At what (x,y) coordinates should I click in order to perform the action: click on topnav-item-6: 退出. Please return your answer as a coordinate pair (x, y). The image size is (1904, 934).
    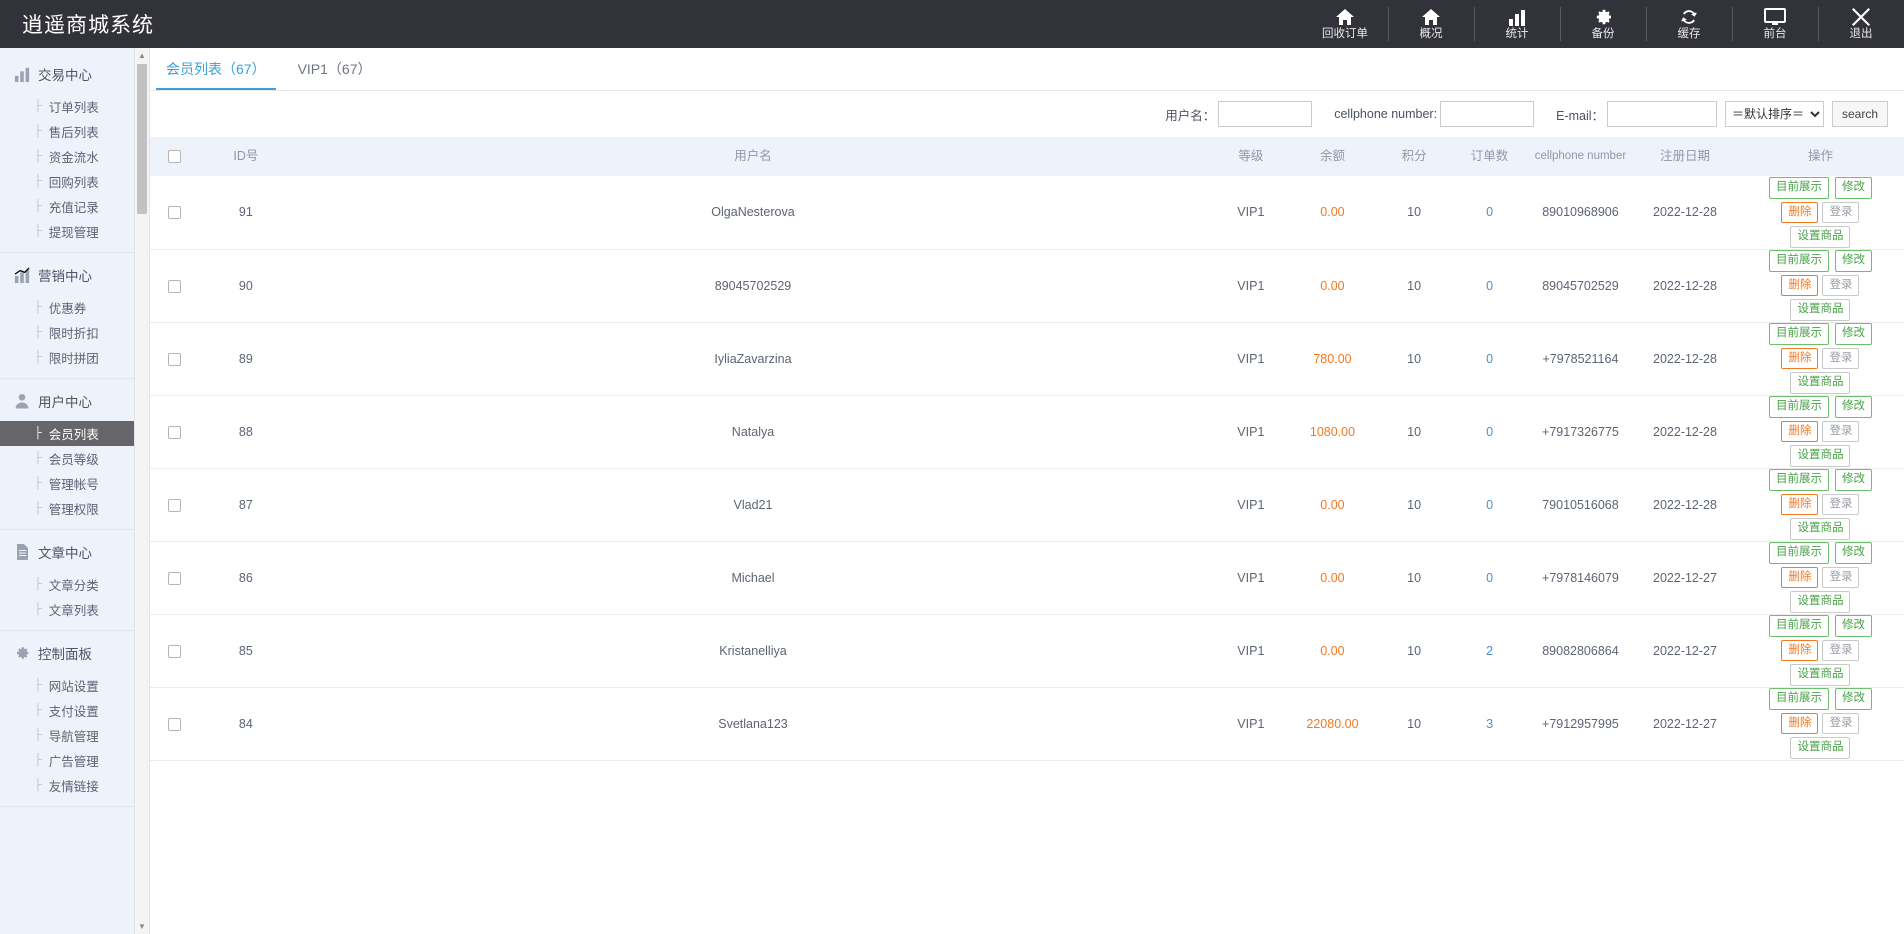
    Looking at the image, I should click on (1861, 24).